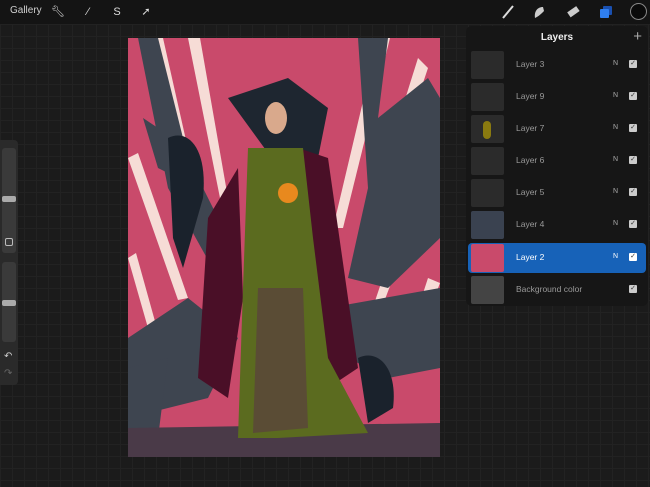 Image resolution: width=650 pixels, height=487 pixels. What do you see at coordinates (557, 97) in the screenshot?
I see `layer-row: Layer 9 N ✓` at bounding box center [557, 97].